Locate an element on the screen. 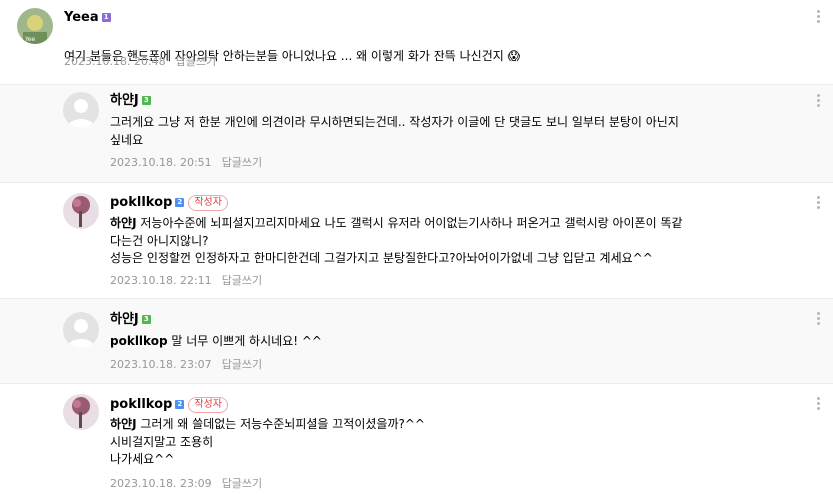 Image resolution: width=833 pixels, height=494 pixels. comment-nickname: Yeea 1 is located at coordinates (87, 18).